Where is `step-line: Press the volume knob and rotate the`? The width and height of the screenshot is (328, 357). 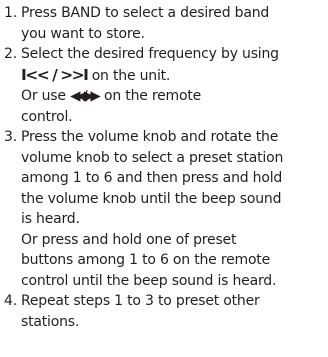
step-line: Press the volume knob and rotate the is located at coordinates (150, 137).